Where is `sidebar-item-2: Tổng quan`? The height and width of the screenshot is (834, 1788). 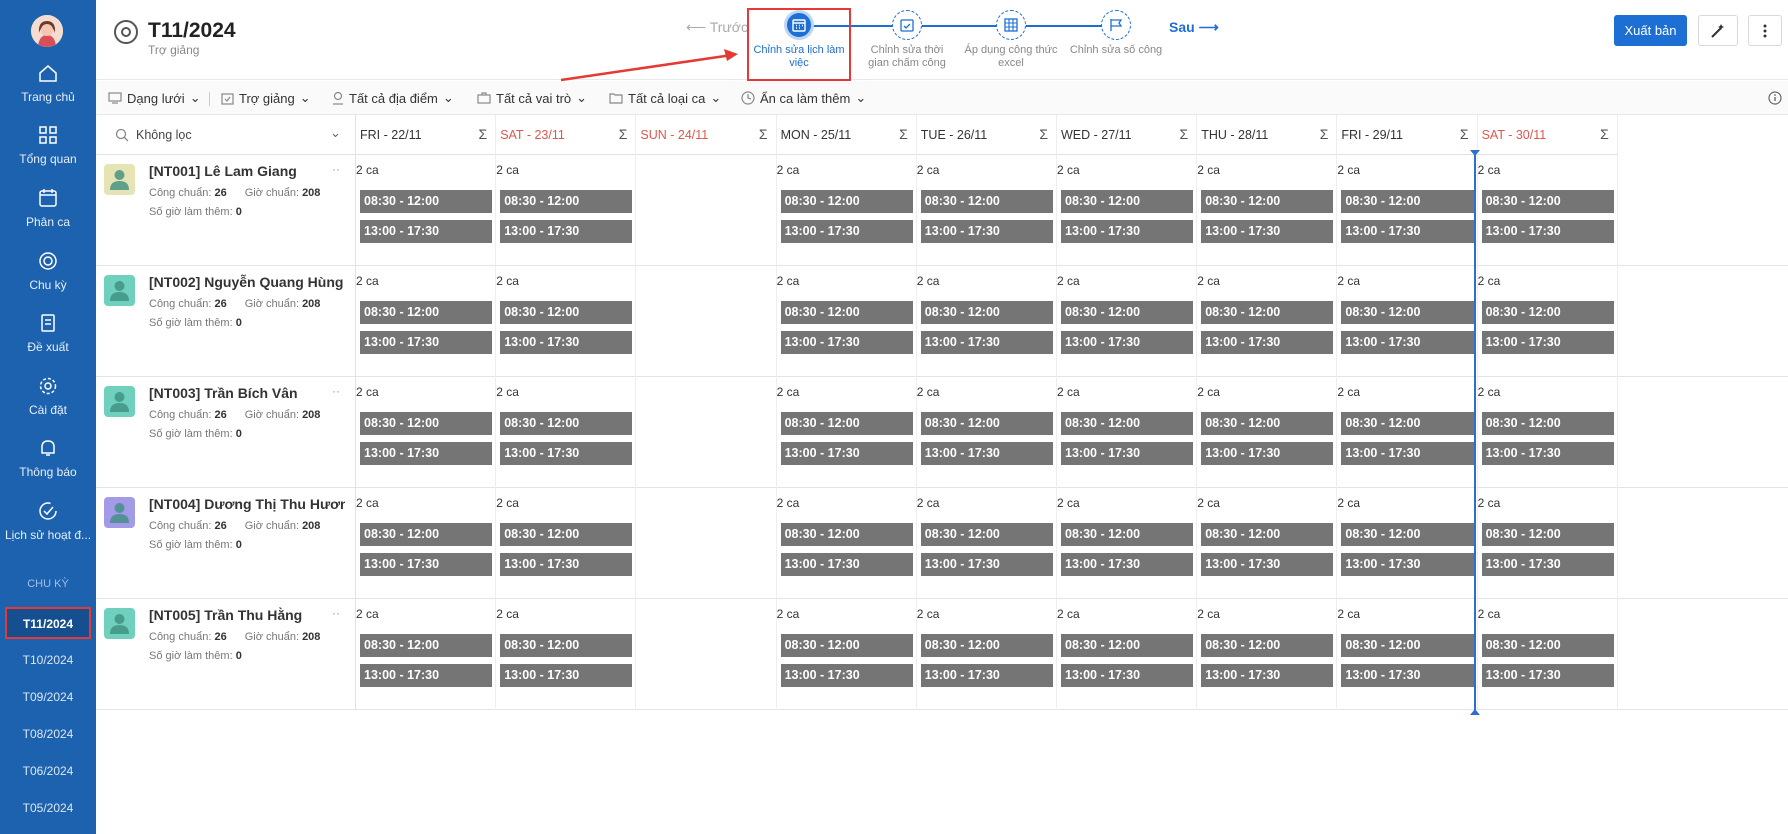
sidebar-item-2: Tổng quan is located at coordinates (48, 145).